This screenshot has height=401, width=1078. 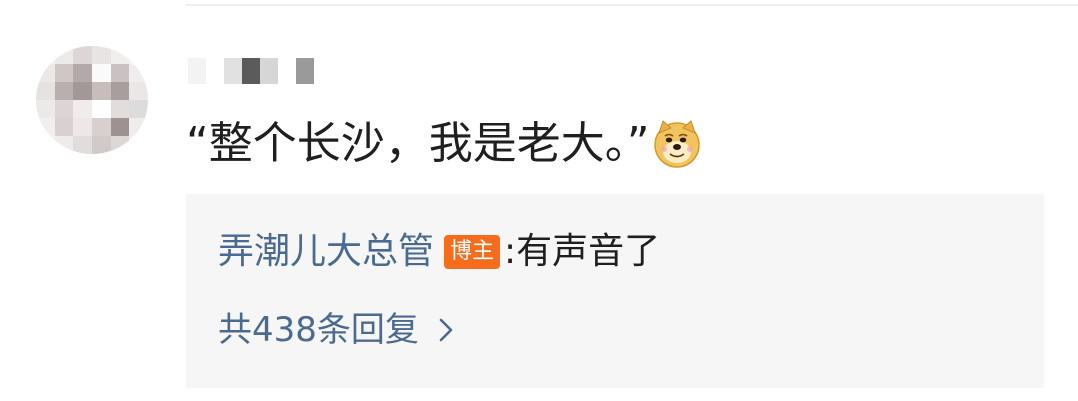 What do you see at coordinates (326, 252) in the screenshot?
I see `reply-author-link: 弄潮儿大总管` at bounding box center [326, 252].